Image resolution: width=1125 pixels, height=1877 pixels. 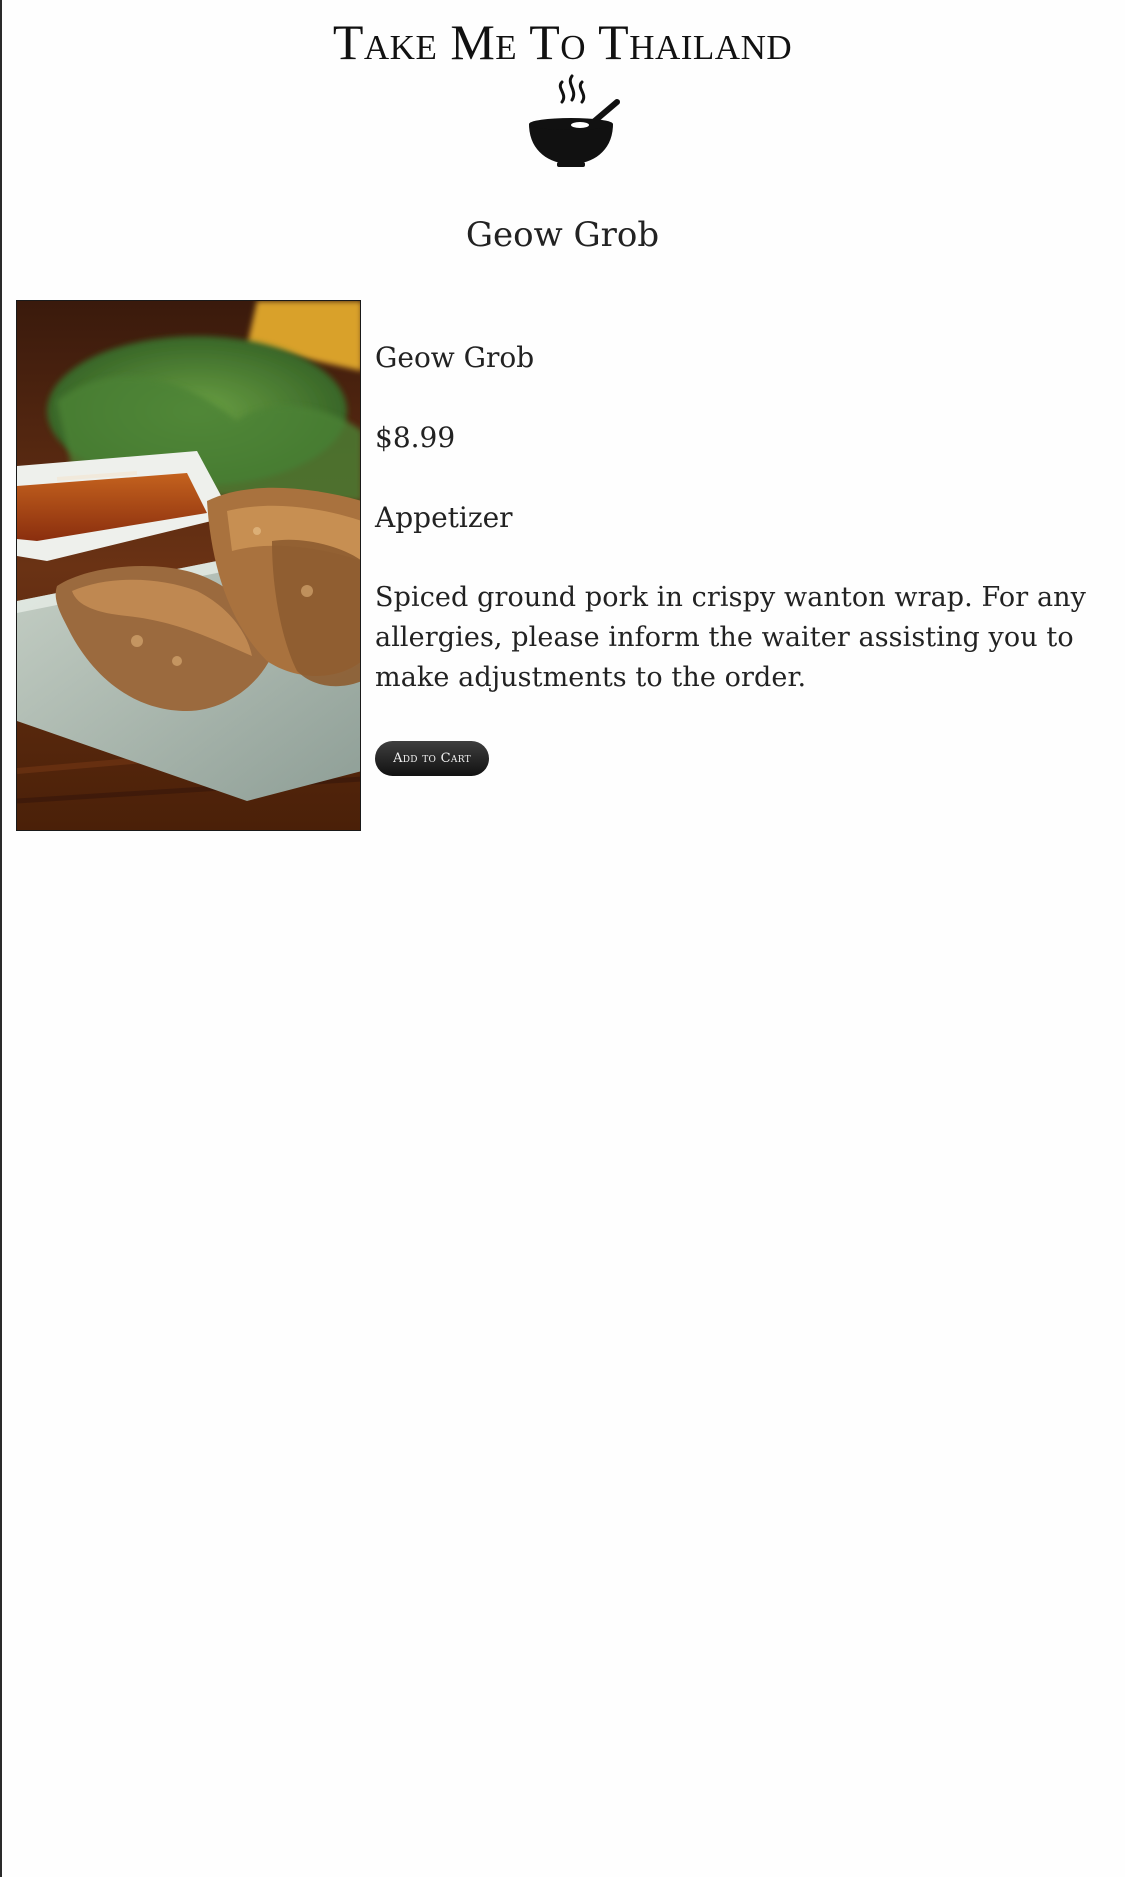 What do you see at coordinates (432, 758) in the screenshot?
I see `add-to-cart-button: Add to Cart` at bounding box center [432, 758].